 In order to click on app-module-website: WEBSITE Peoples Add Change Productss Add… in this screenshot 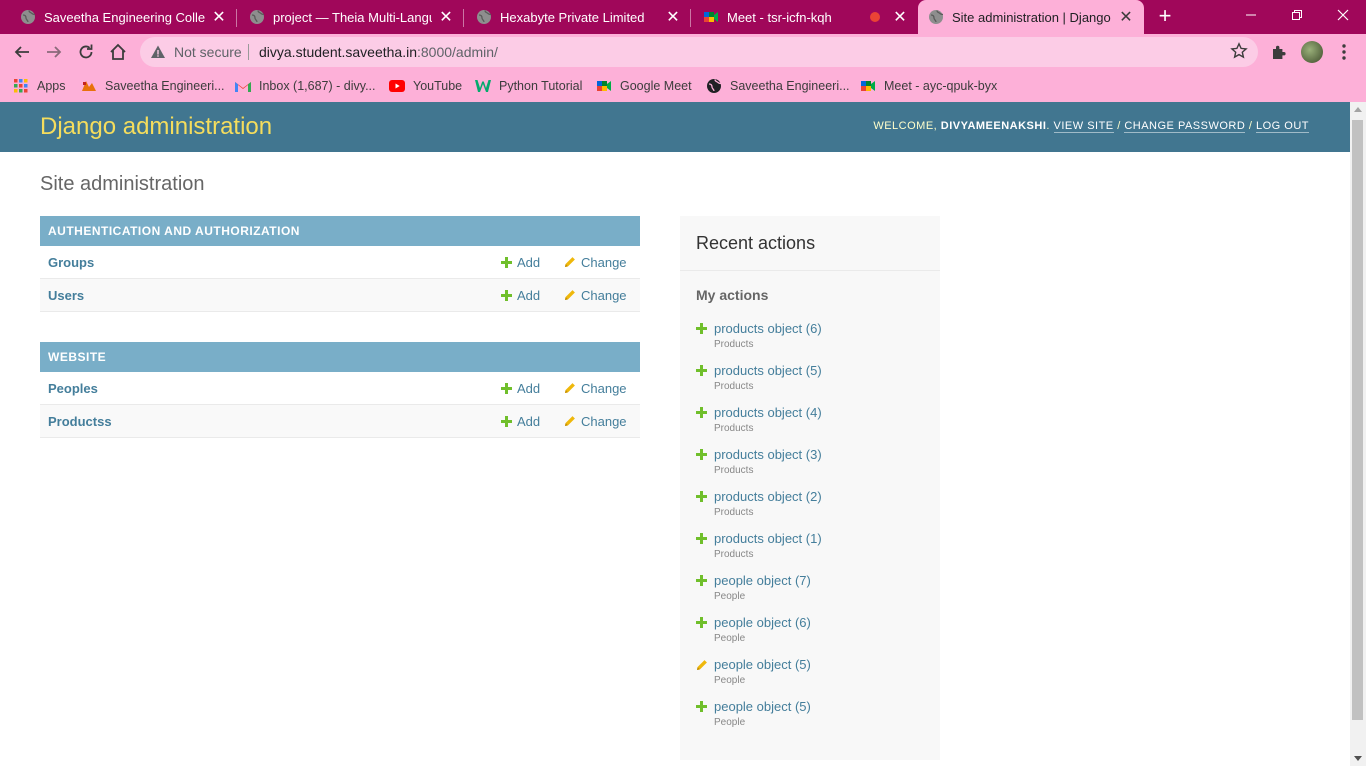, I will do `click(340, 390)`.